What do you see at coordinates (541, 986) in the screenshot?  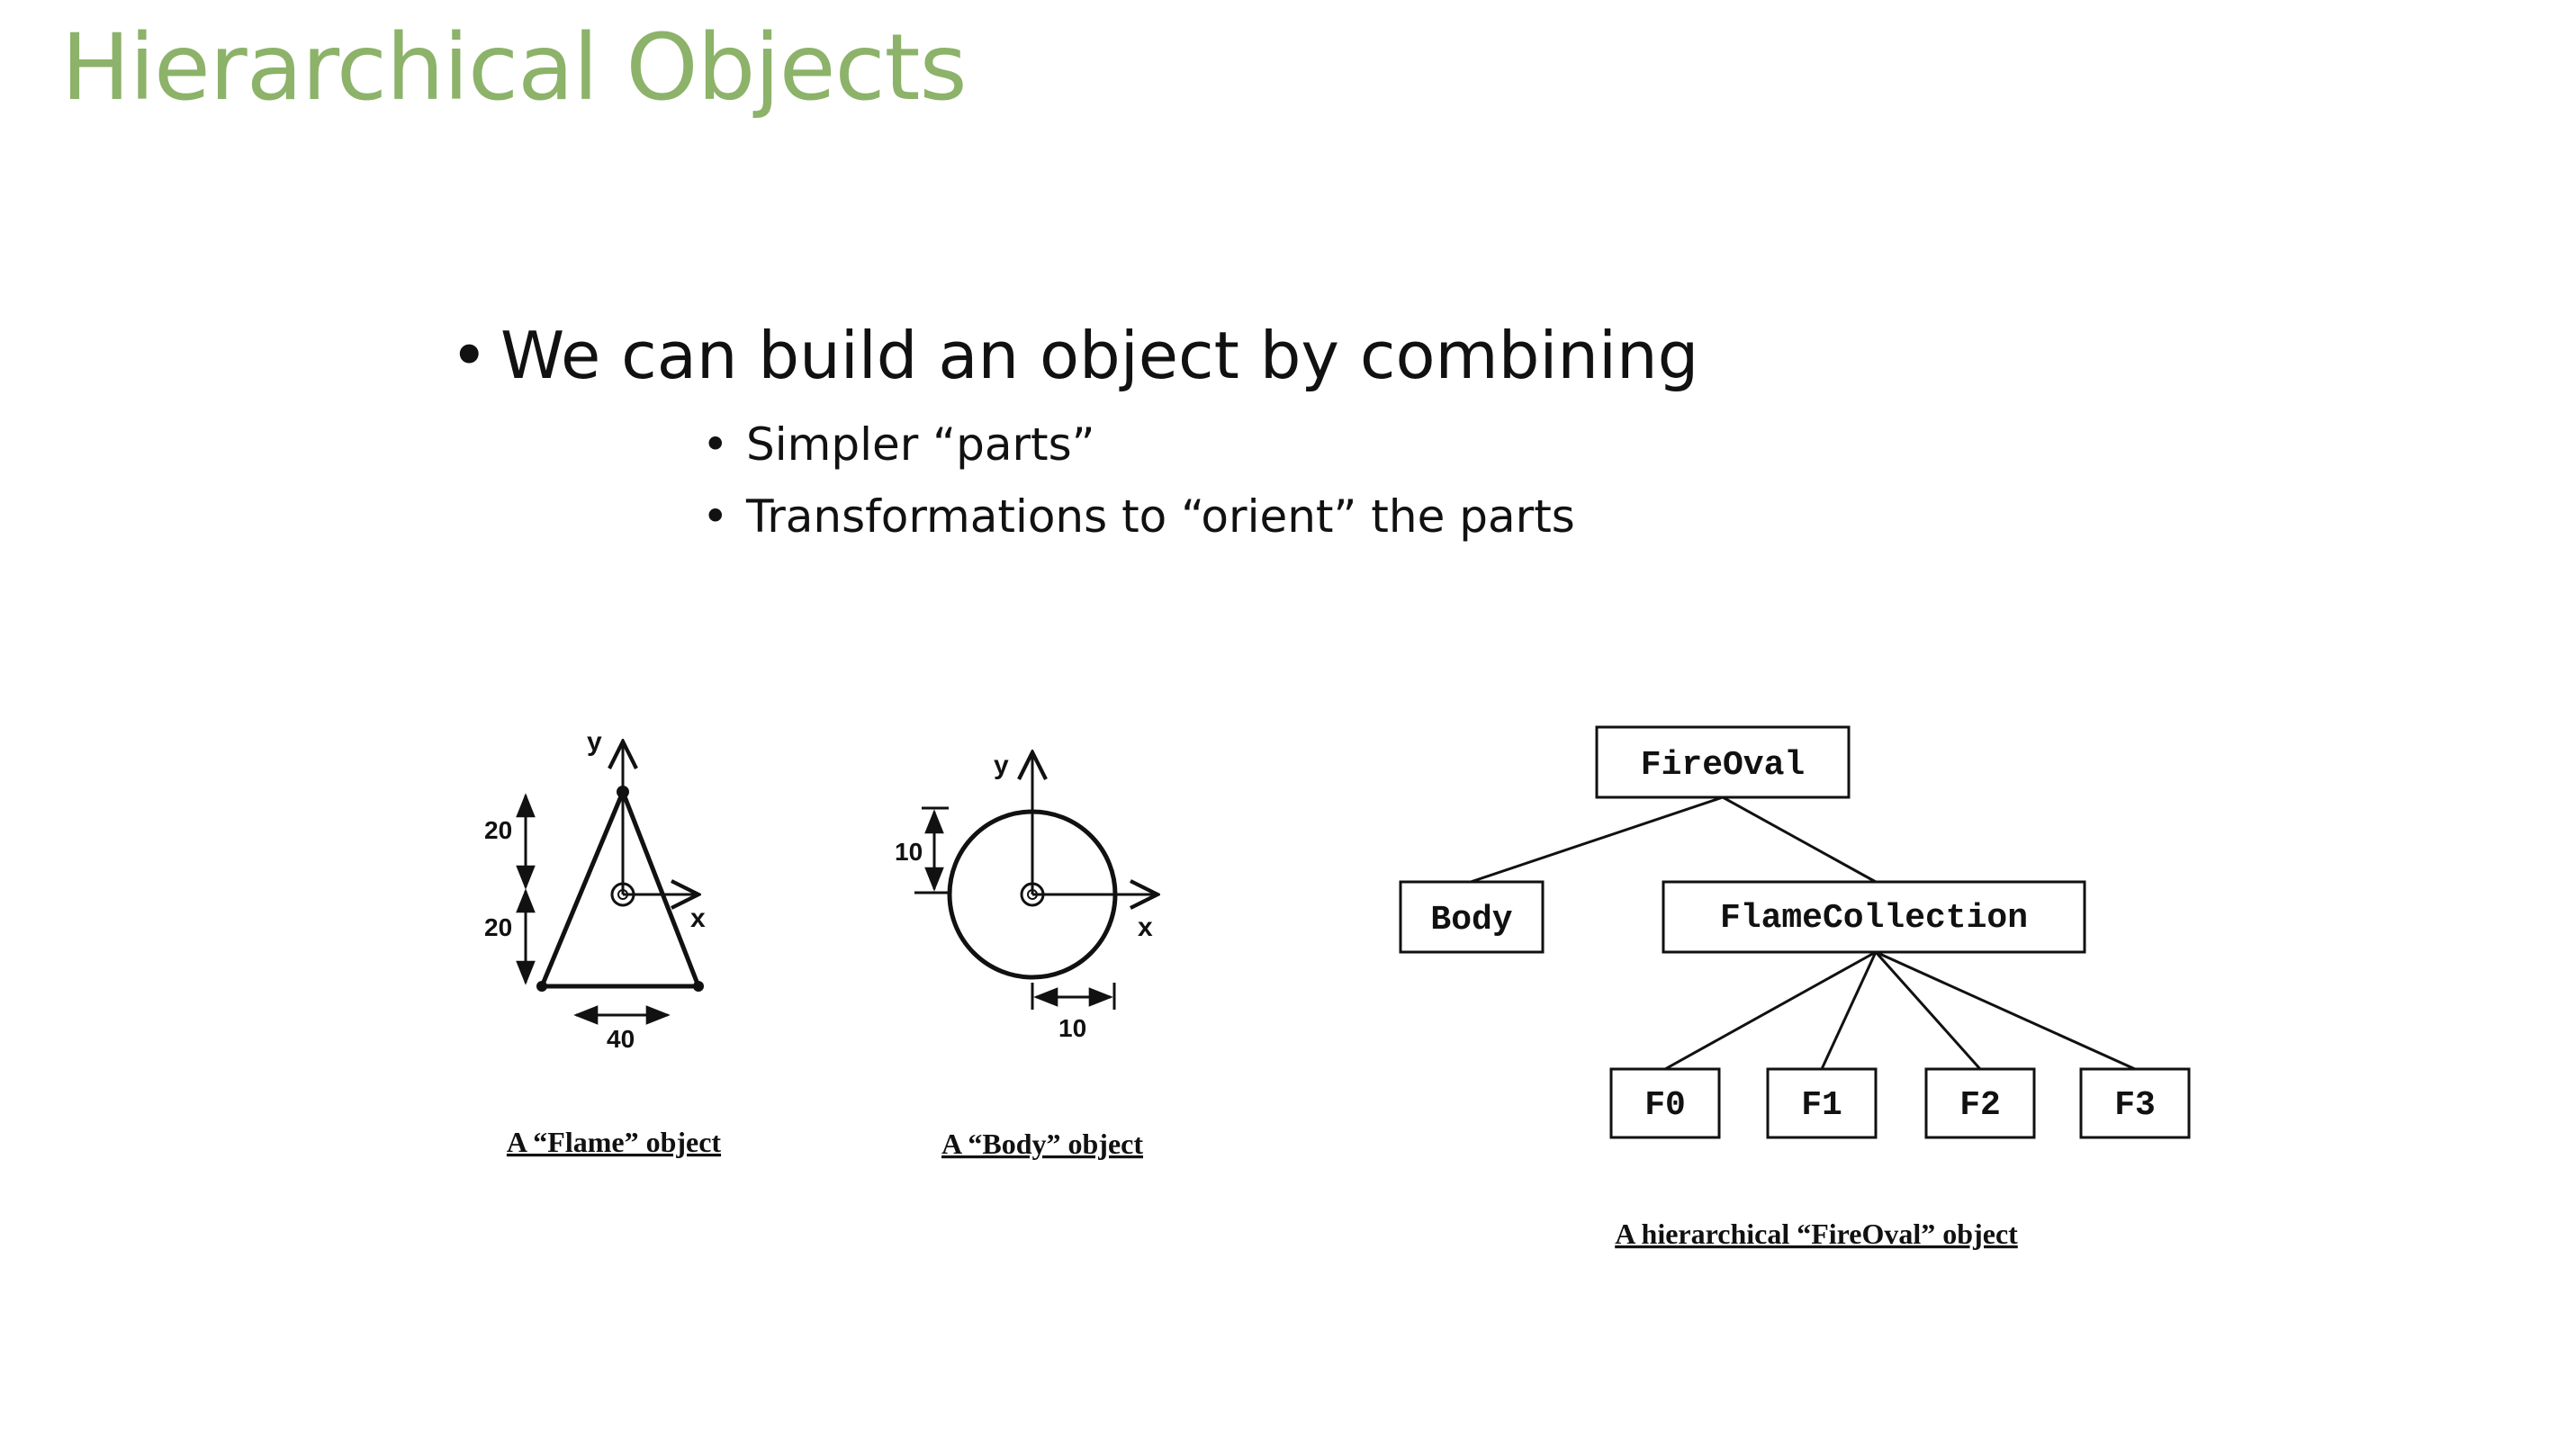 I see `flame-base-left-point` at bounding box center [541, 986].